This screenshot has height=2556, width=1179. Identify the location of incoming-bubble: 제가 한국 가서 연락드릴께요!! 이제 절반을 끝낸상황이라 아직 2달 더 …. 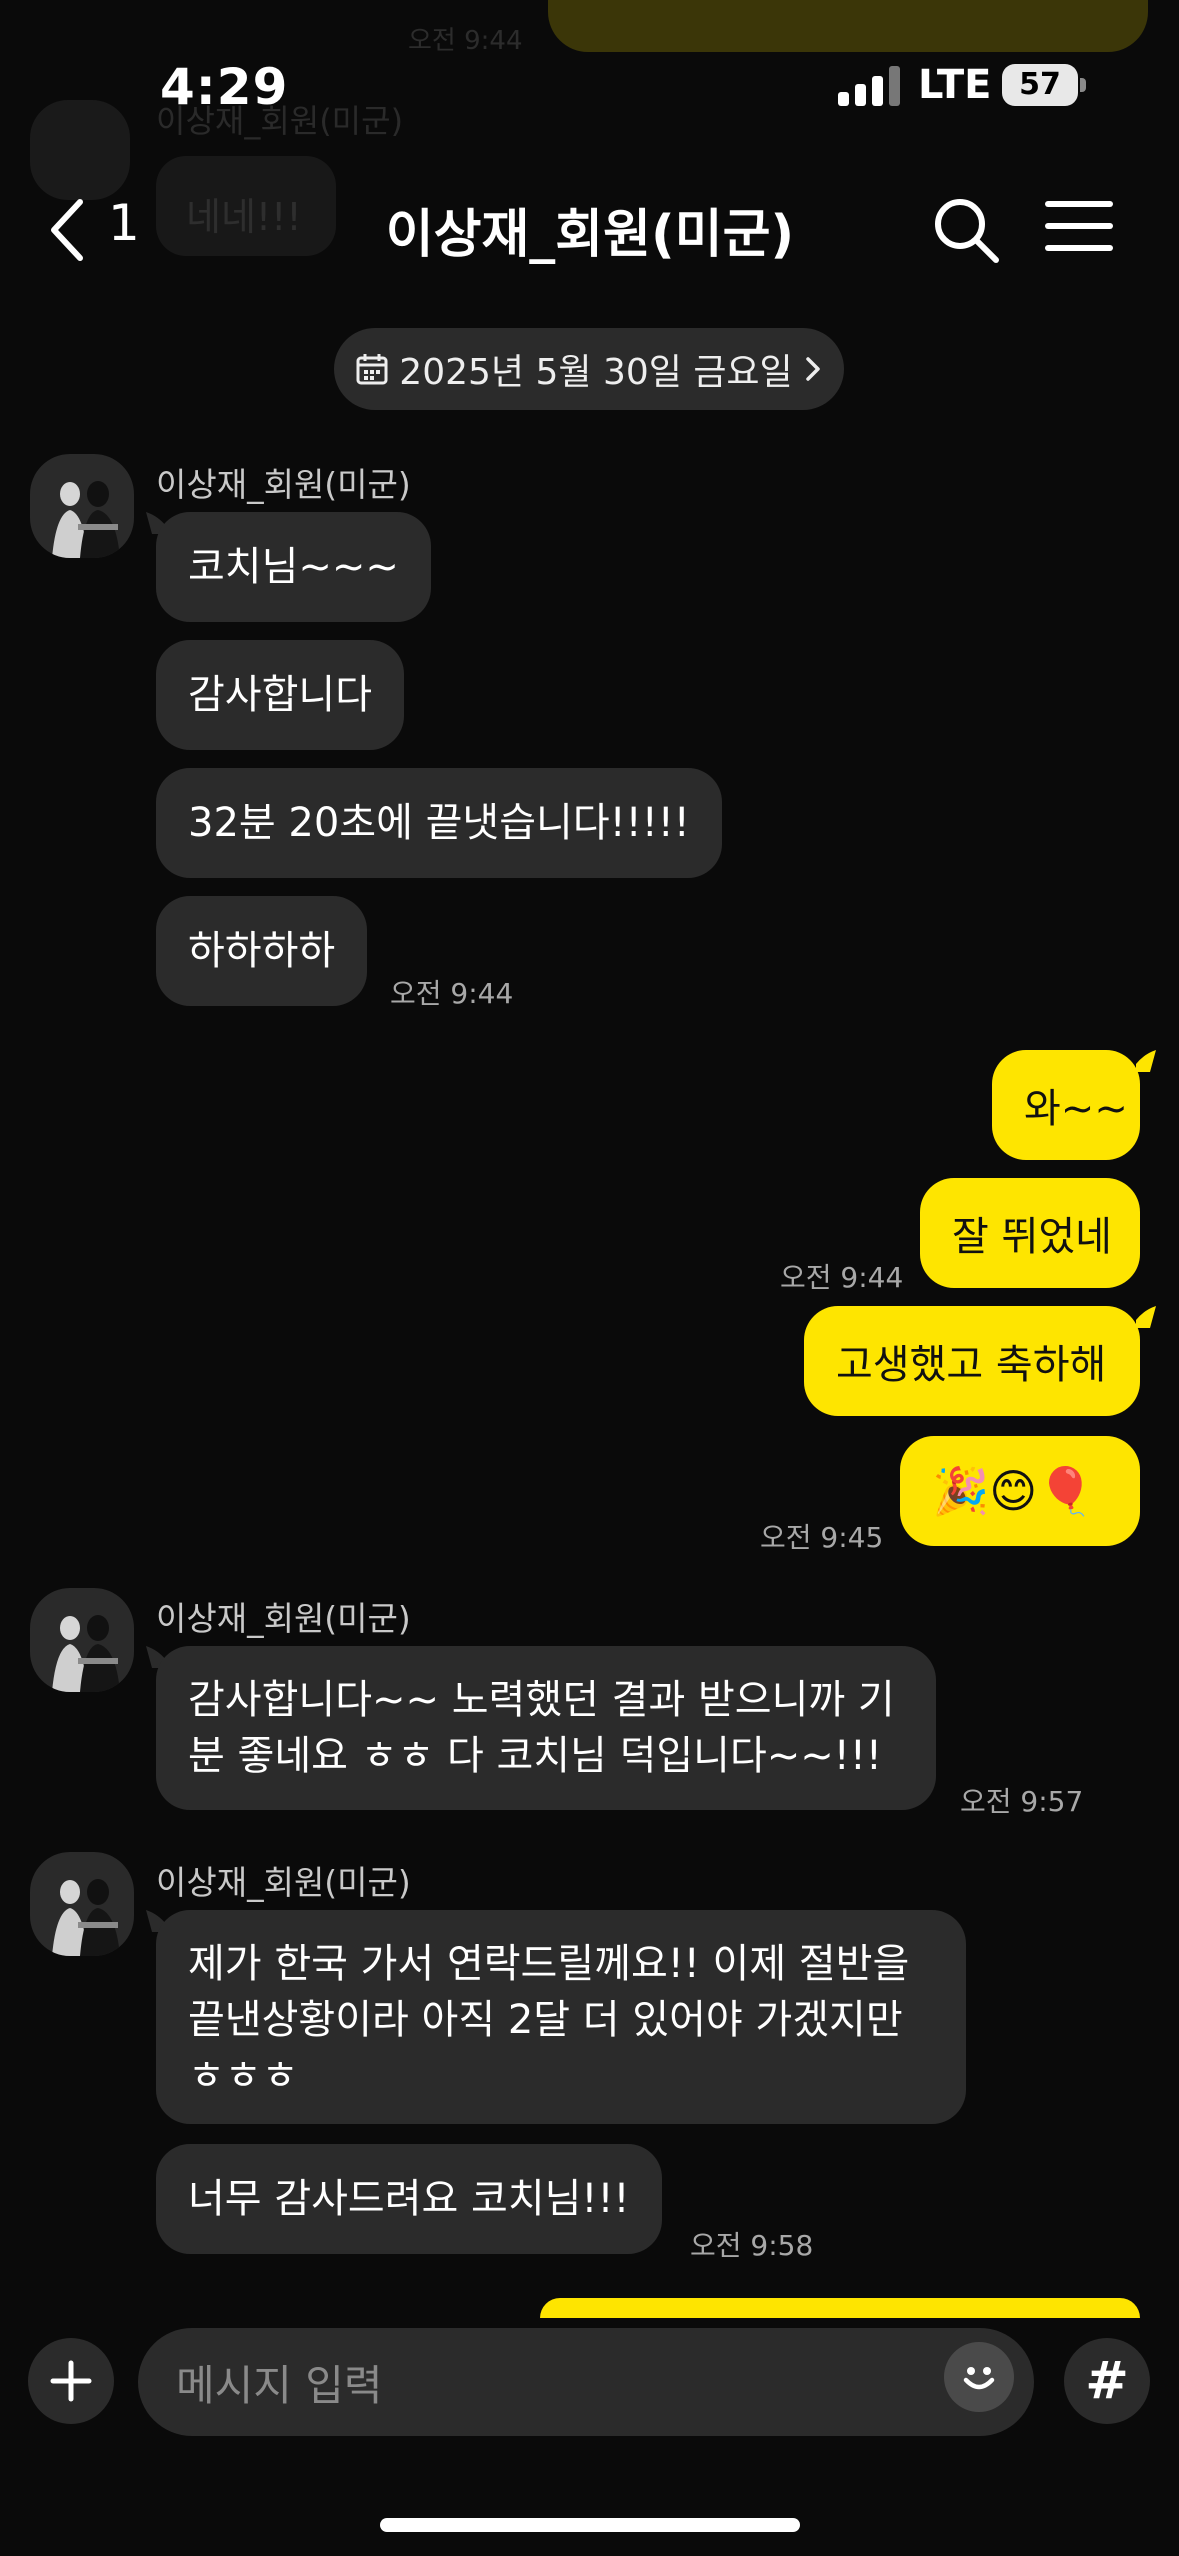
(561, 2017).